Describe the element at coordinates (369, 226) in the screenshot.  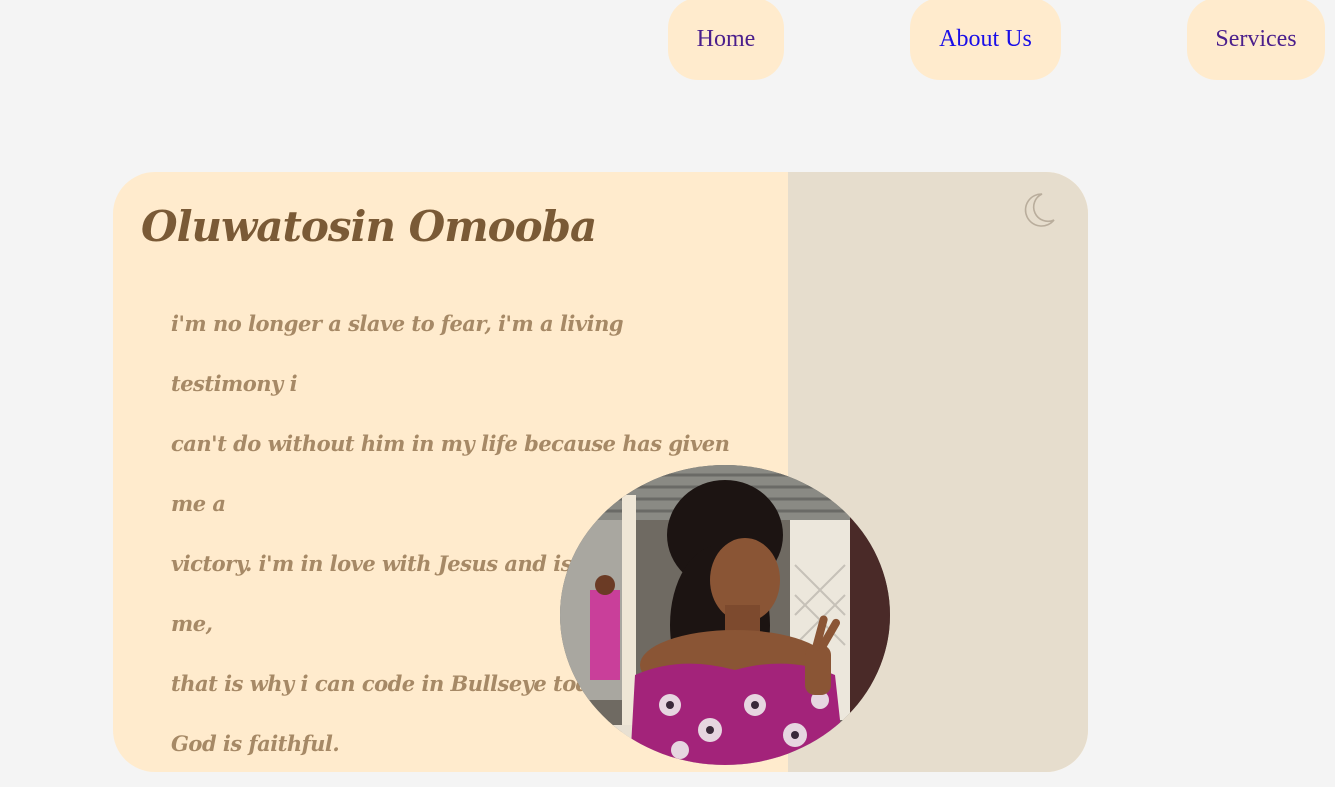
I see `profile-name: Oluwatosin Omooba` at that location.